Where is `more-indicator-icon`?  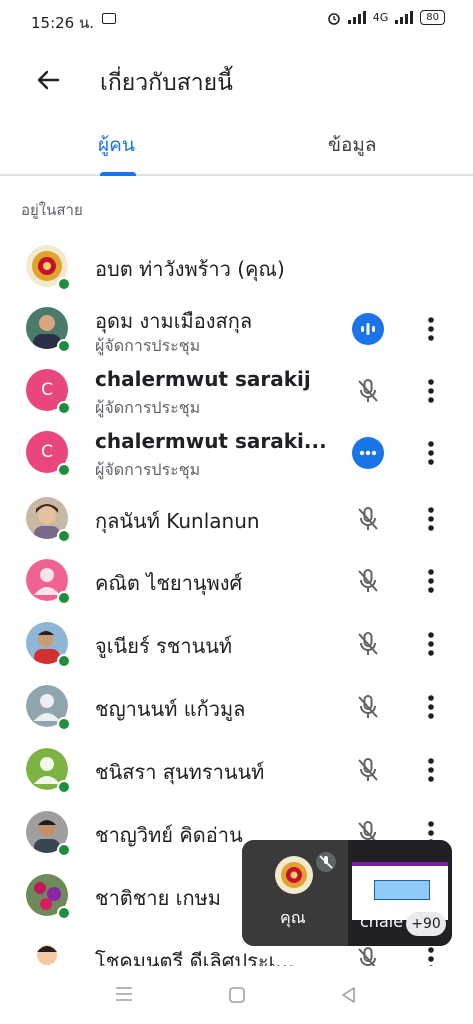
more-indicator-icon is located at coordinates (368, 453).